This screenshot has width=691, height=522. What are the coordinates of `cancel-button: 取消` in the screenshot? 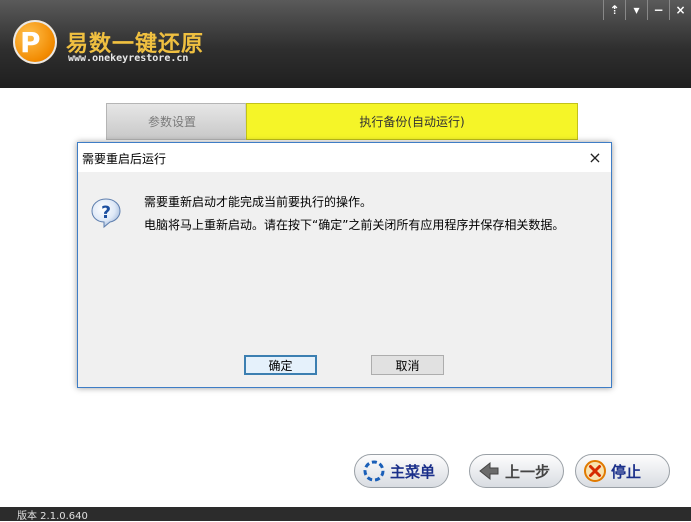 It's located at (407, 365).